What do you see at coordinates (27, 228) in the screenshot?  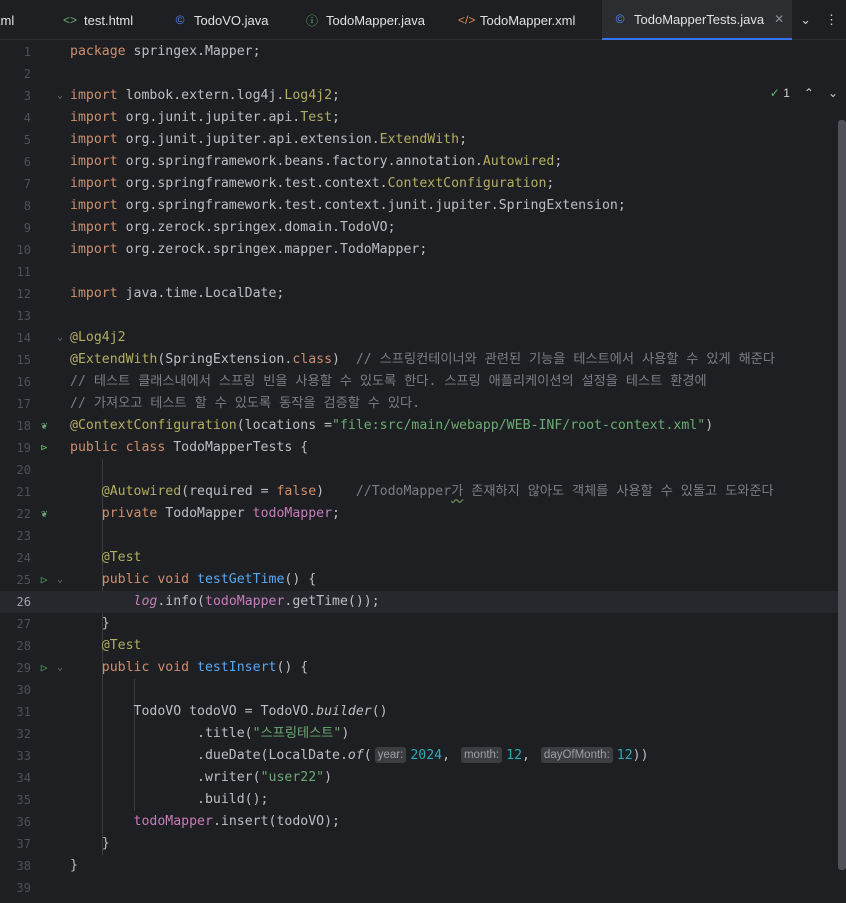 I see `line-number: 9` at bounding box center [27, 228].